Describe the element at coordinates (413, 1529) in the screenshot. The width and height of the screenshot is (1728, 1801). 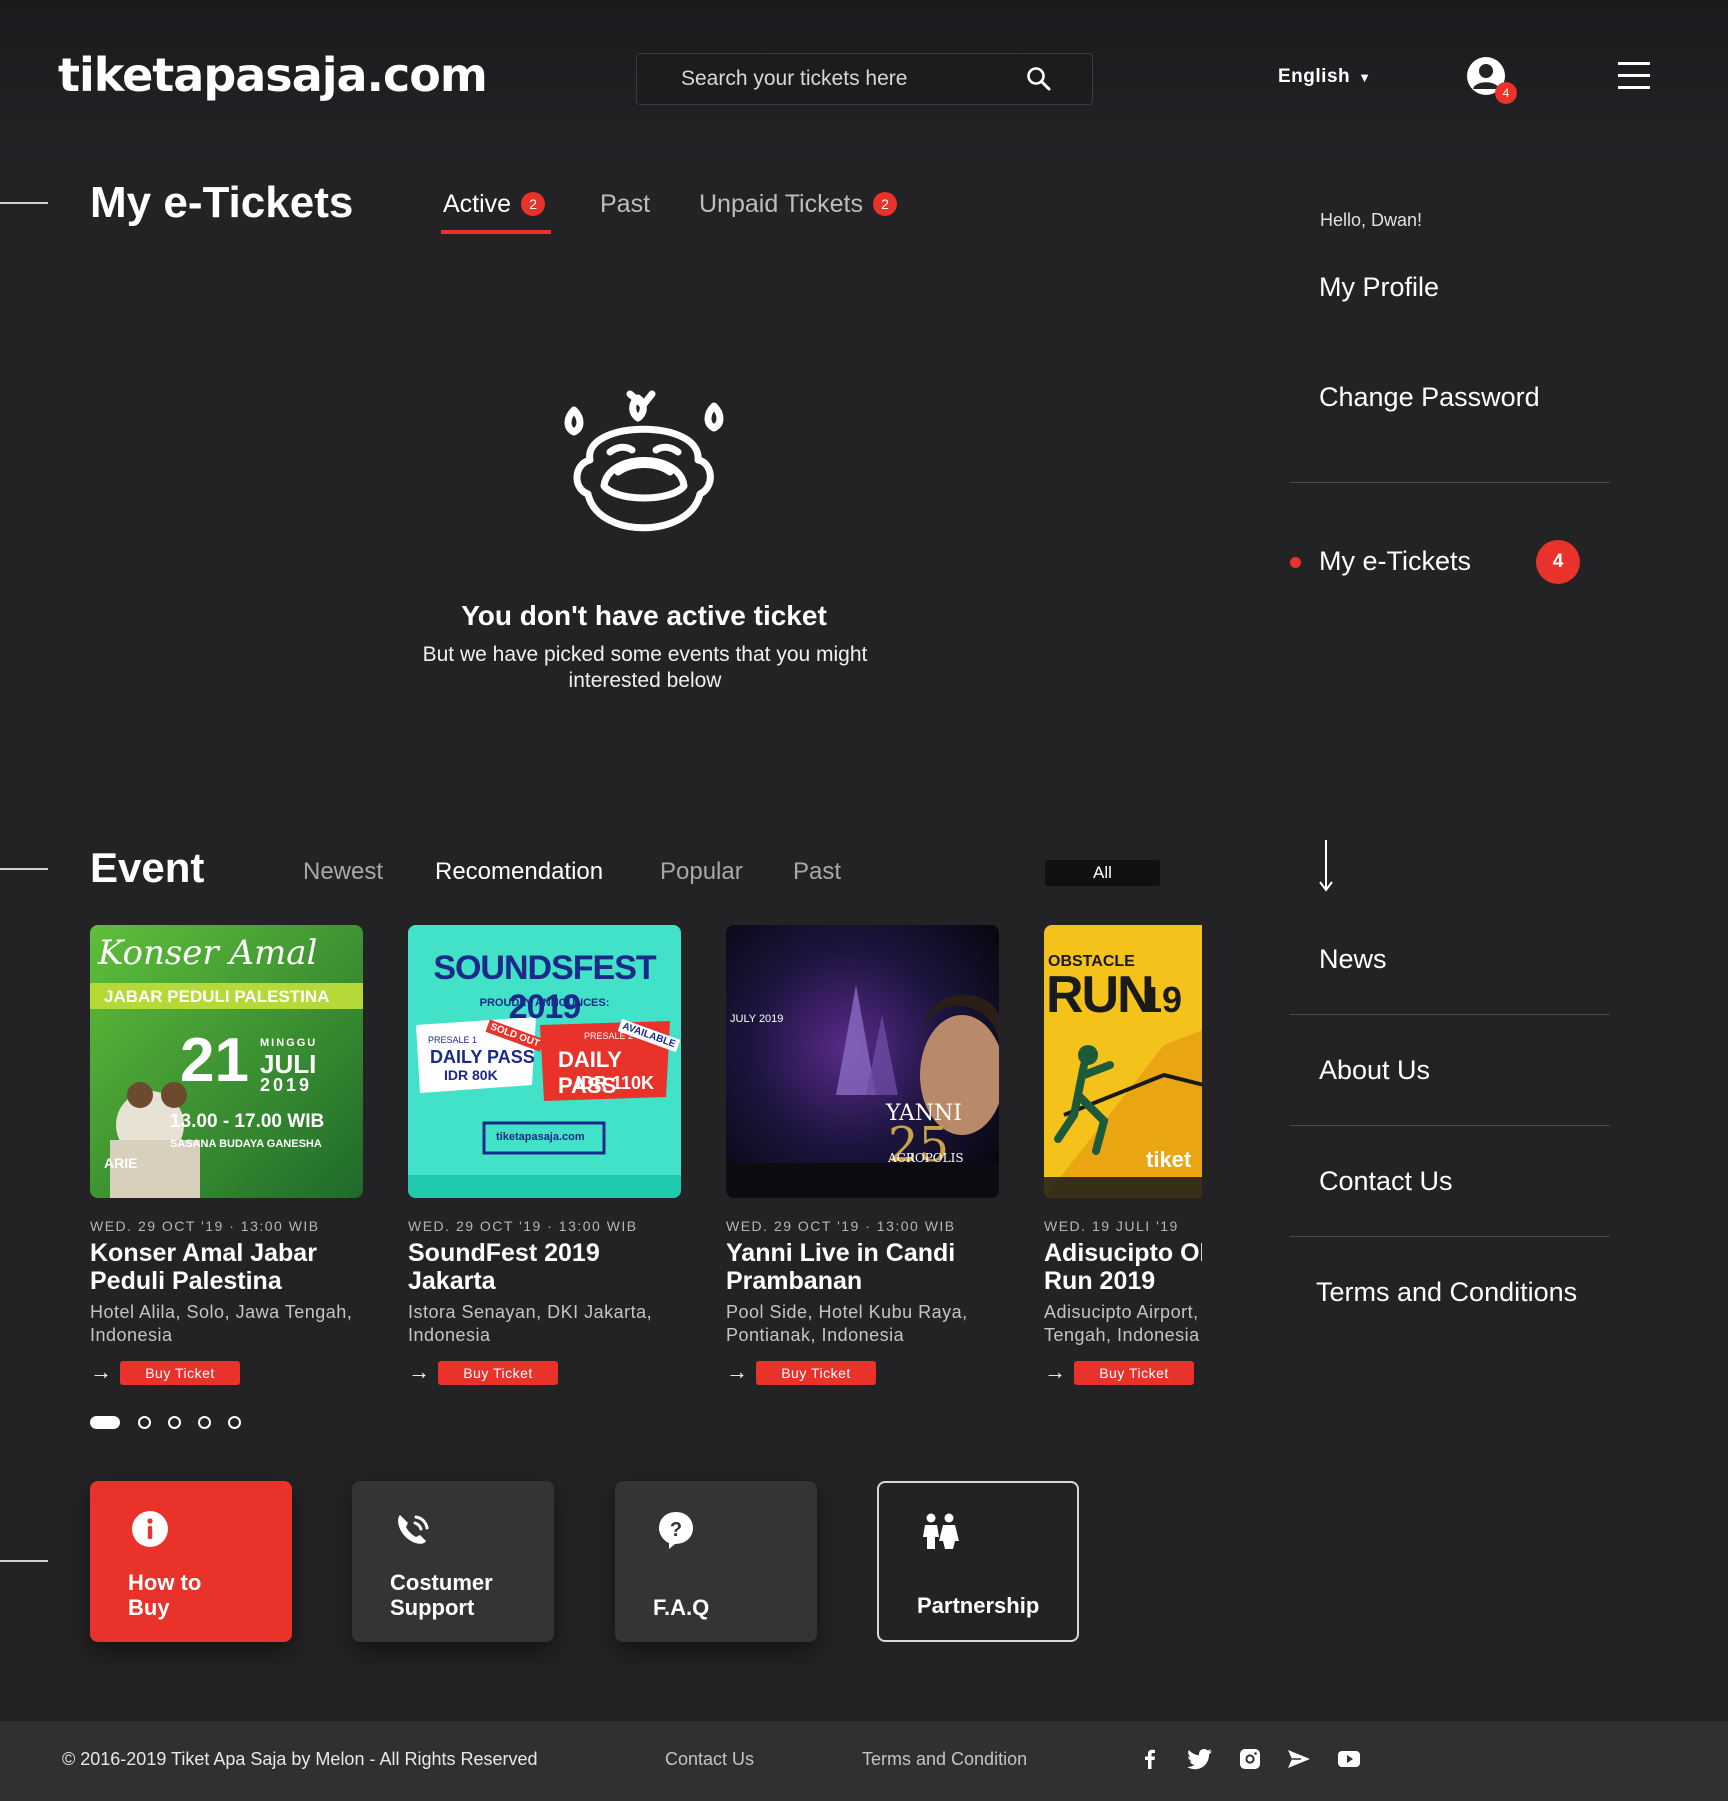
I see `phone-icon` at that location.